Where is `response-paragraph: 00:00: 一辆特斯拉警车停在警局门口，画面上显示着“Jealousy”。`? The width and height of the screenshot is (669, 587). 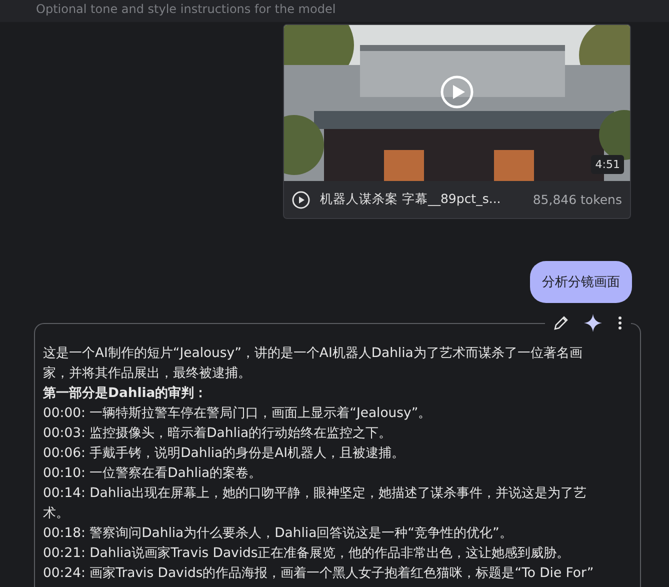
response-paragraph: 00:00: 一辆特斯拉警车停在警局门口，画面上显示着“Jealousy”。 is located at coordinates (237, 414).